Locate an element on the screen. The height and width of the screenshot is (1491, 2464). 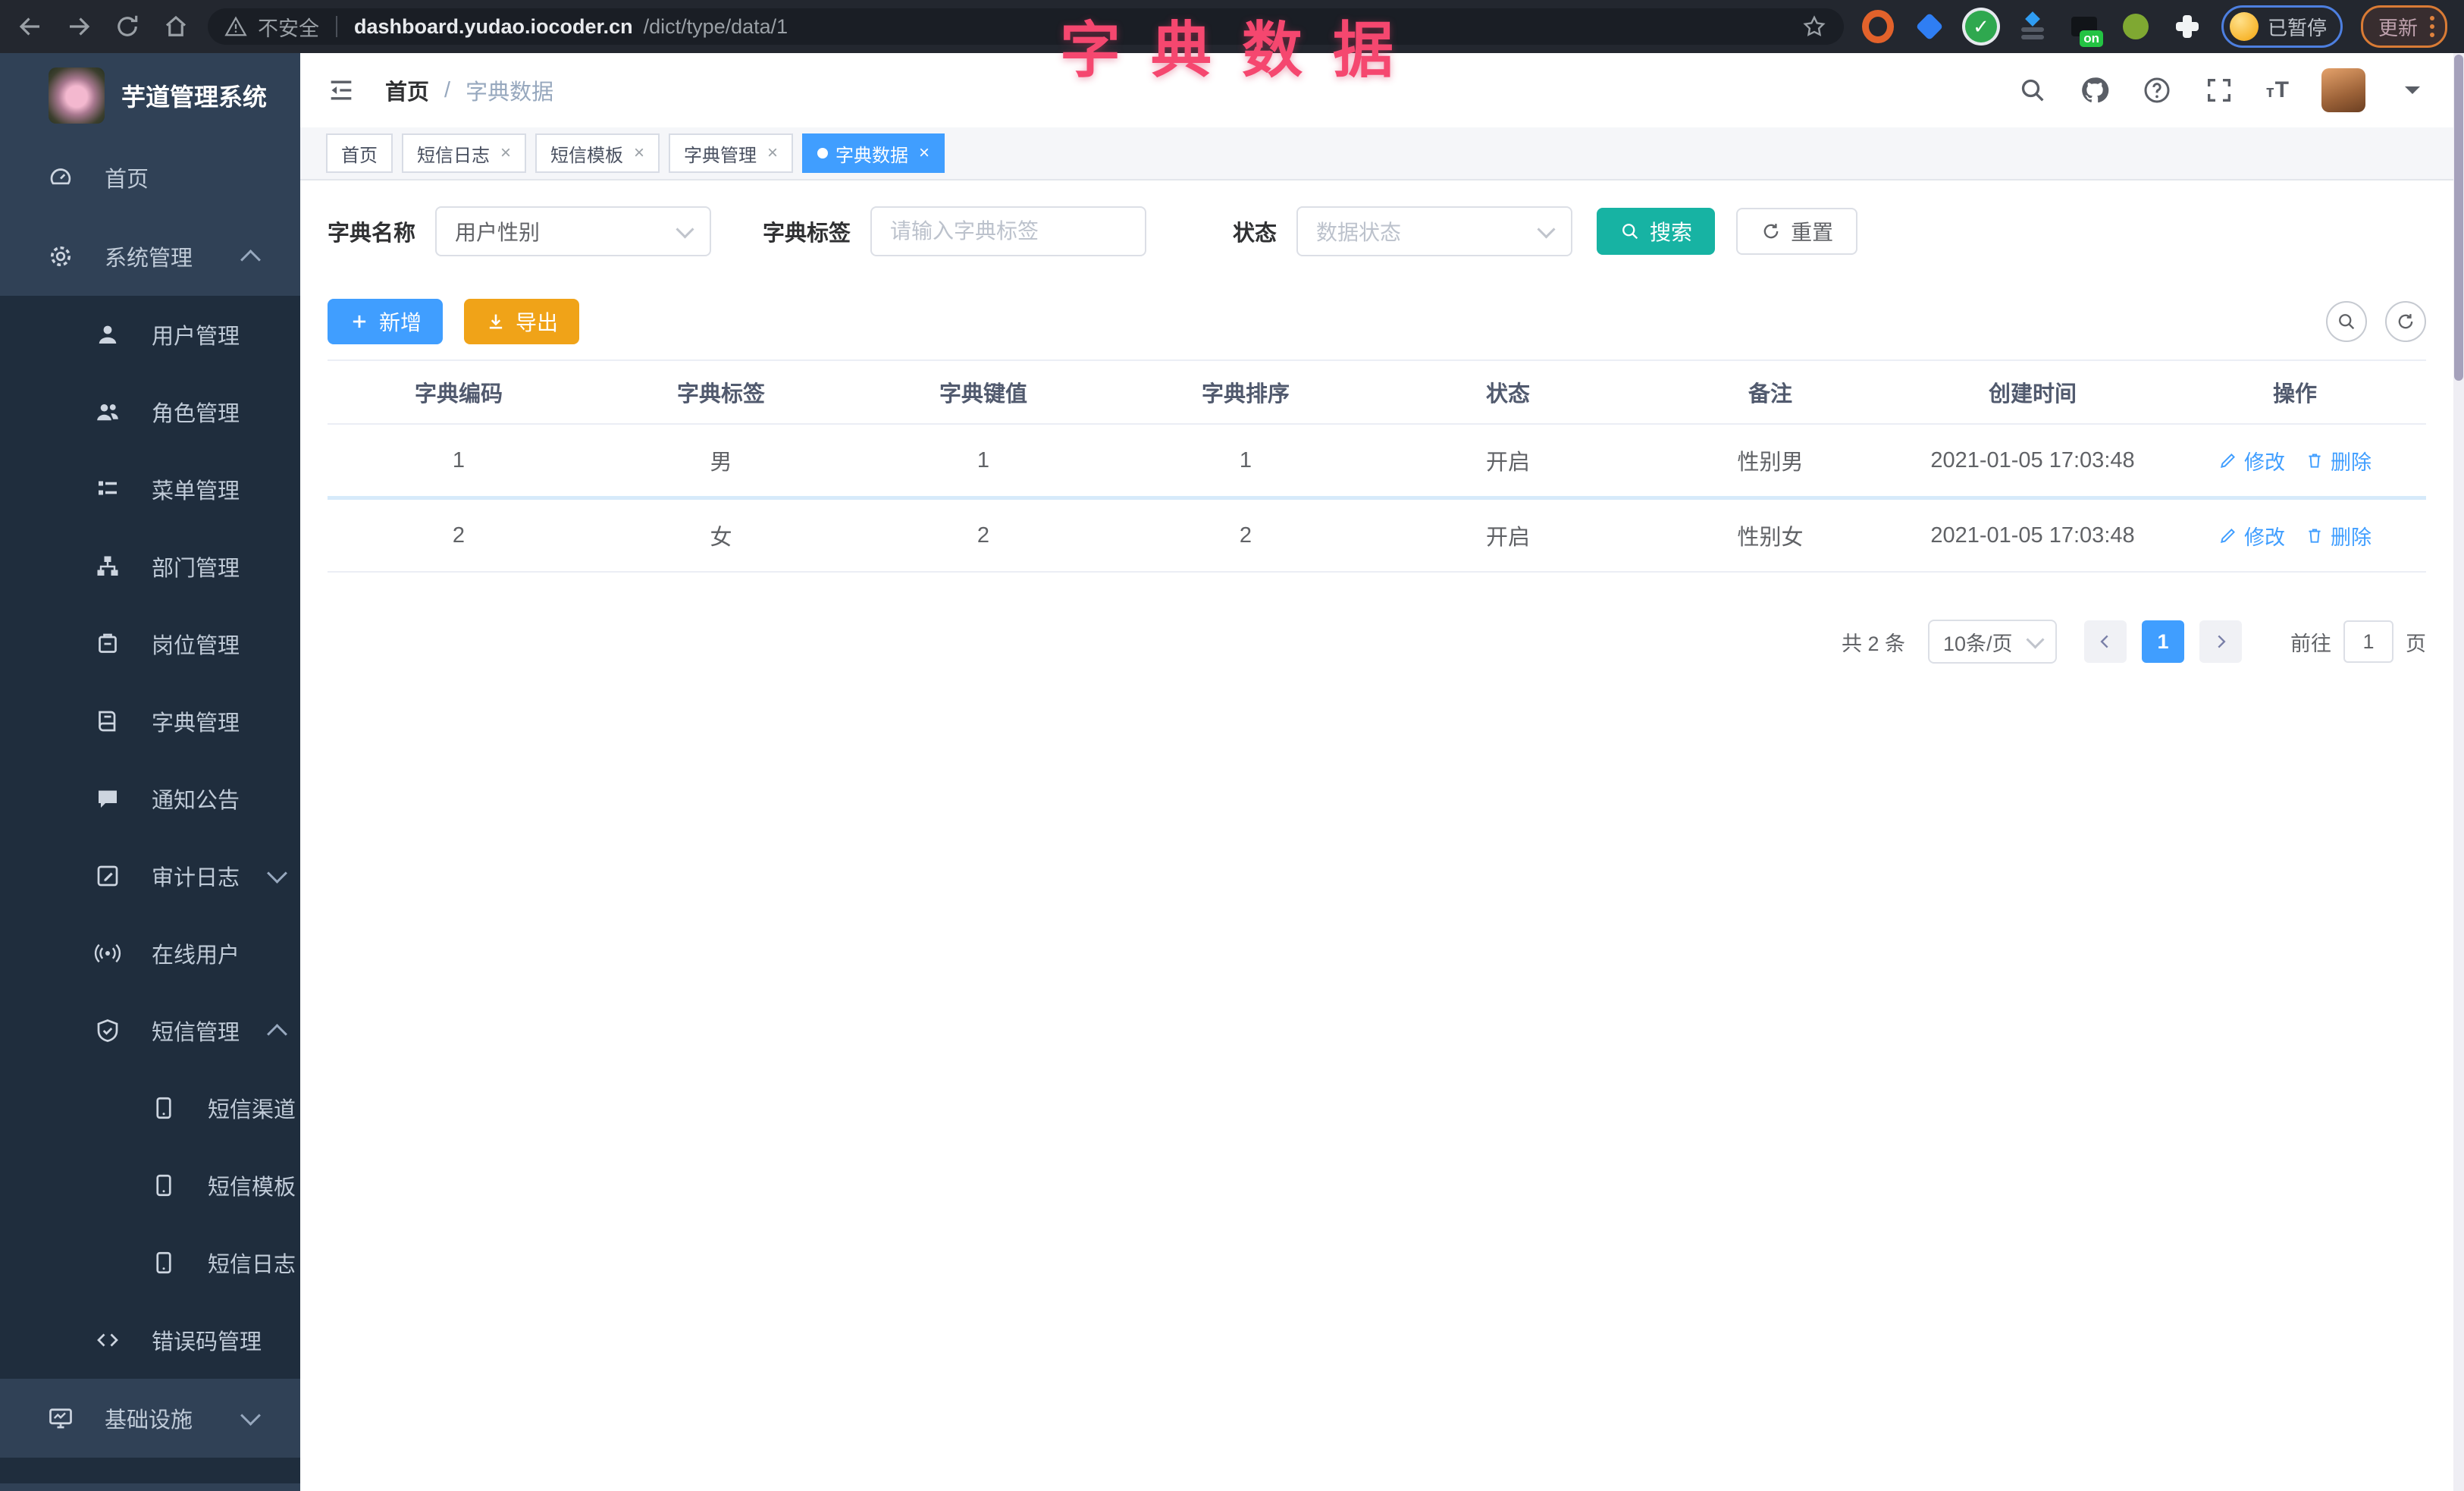
tab-sms-template: 短信模板 × is located at coordinates (597, 153).